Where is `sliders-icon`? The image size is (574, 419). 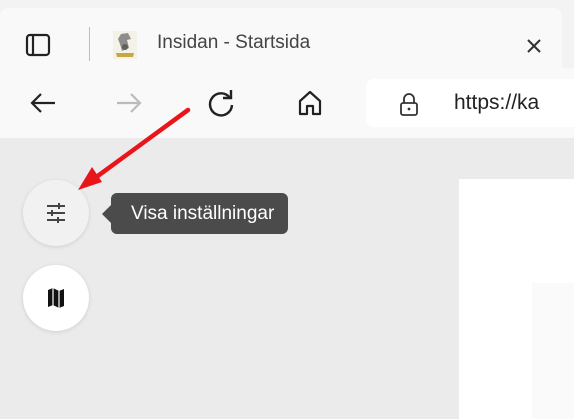 sliders-icon is located at coordinates (56, 213).